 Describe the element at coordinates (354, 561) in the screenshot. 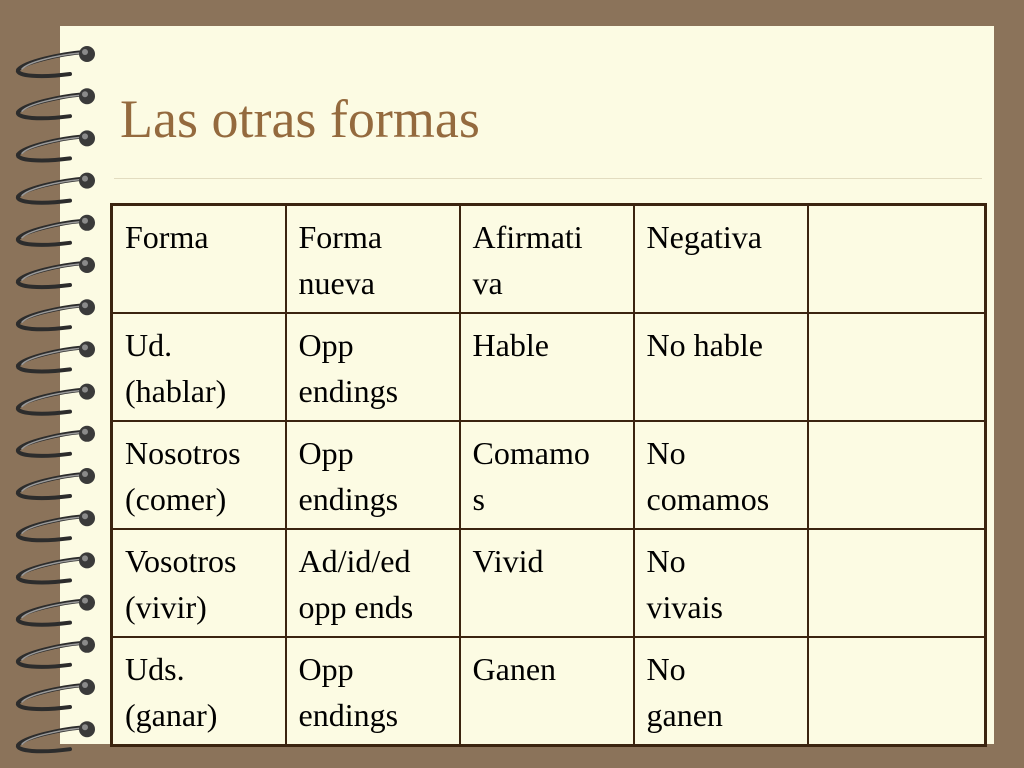

I see `cell-text: Ad/id/ed` at that location.